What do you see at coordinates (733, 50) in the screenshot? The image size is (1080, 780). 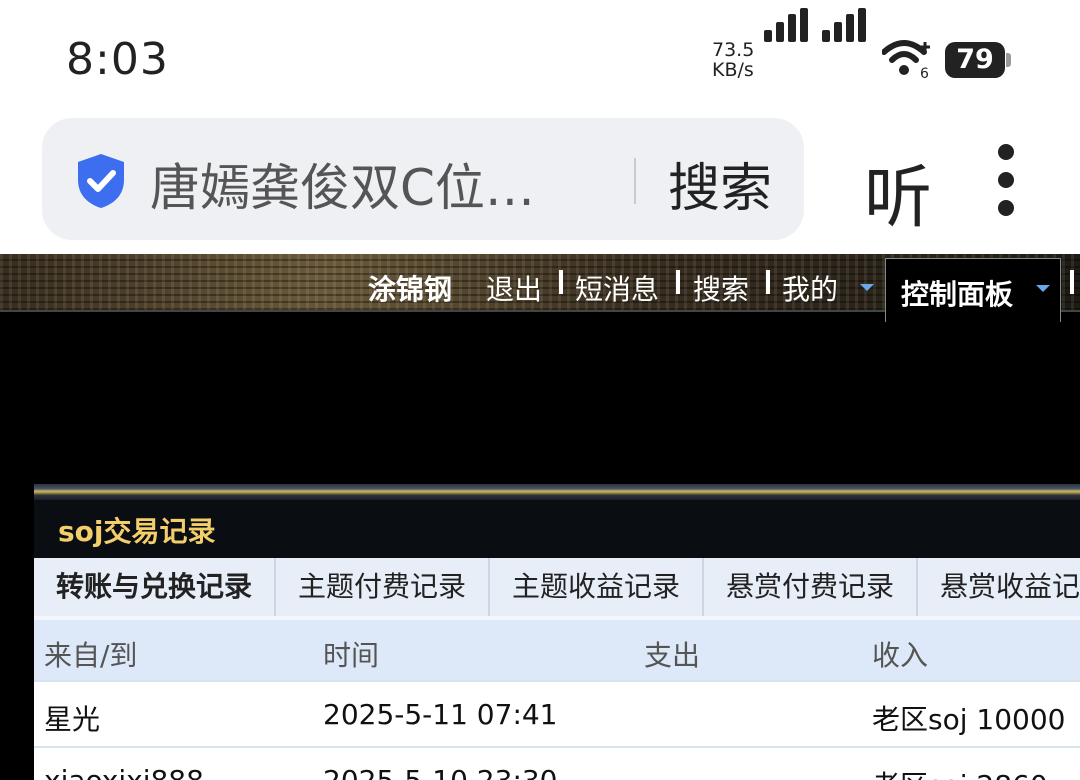 I see `network-speed-value: 73.5` at bounding box center [733, 50].